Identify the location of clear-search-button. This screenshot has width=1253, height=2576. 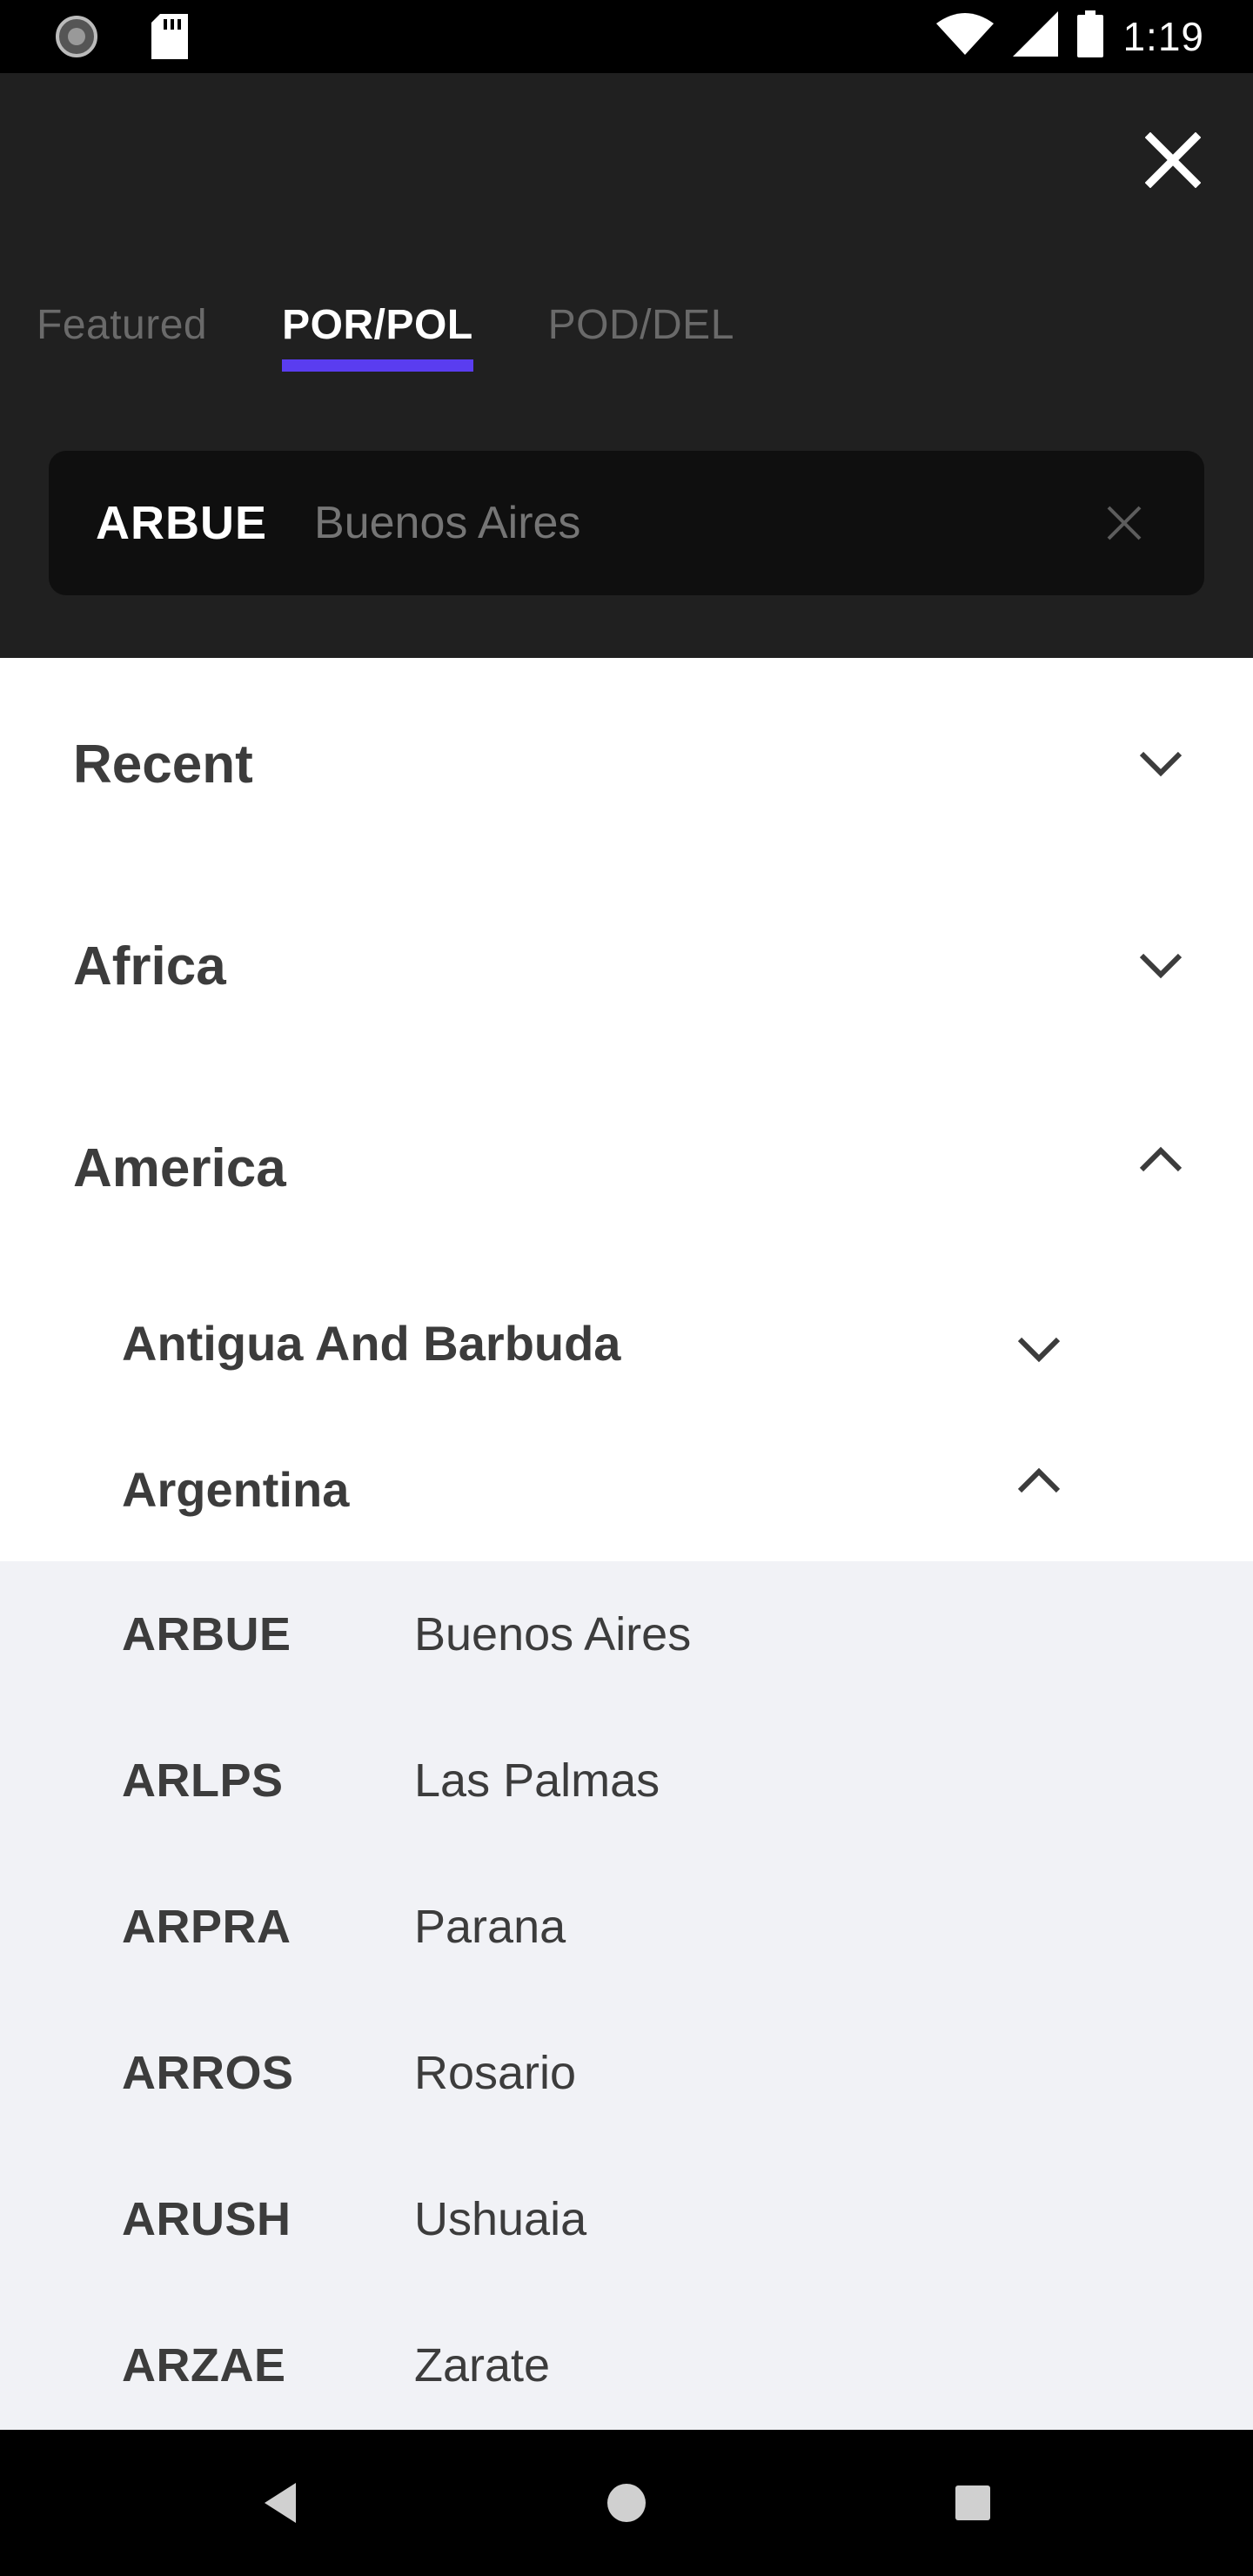
(1124, 523).